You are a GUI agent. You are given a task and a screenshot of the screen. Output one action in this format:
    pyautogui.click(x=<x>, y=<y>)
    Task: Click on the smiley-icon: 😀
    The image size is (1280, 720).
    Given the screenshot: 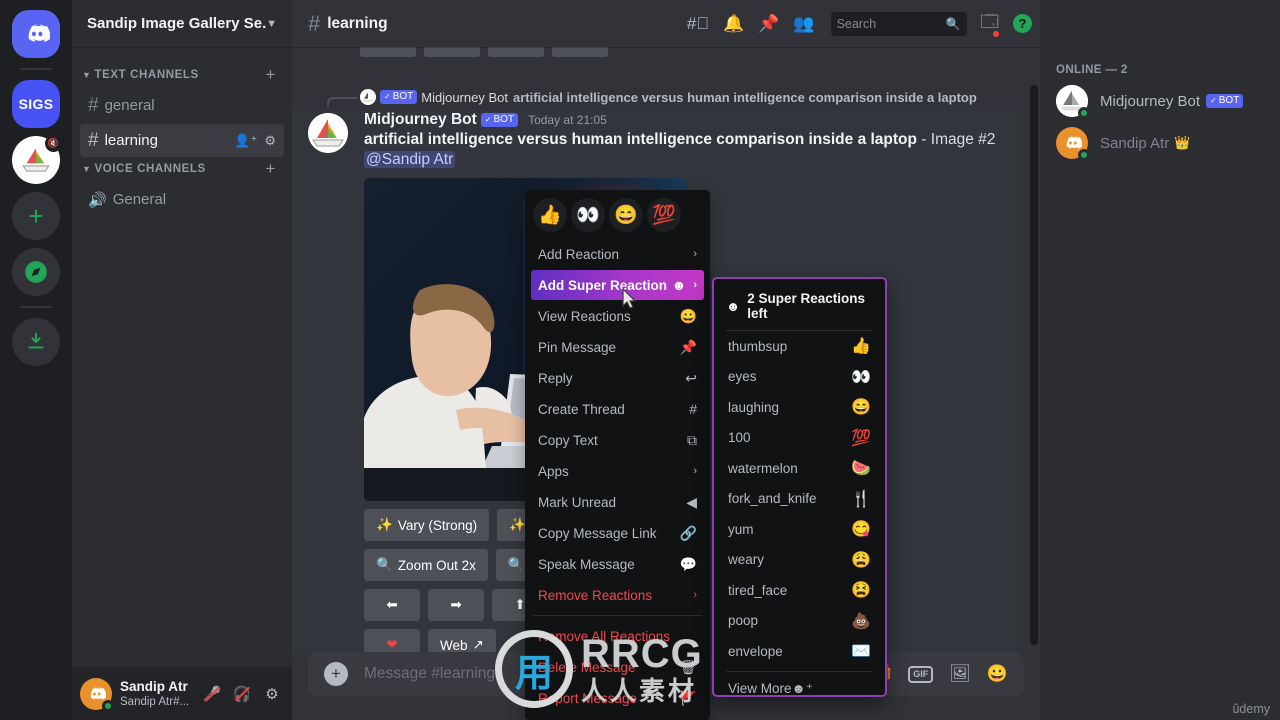 What is the action you would take?
    pyautogui.click(x=688, y=315)
    